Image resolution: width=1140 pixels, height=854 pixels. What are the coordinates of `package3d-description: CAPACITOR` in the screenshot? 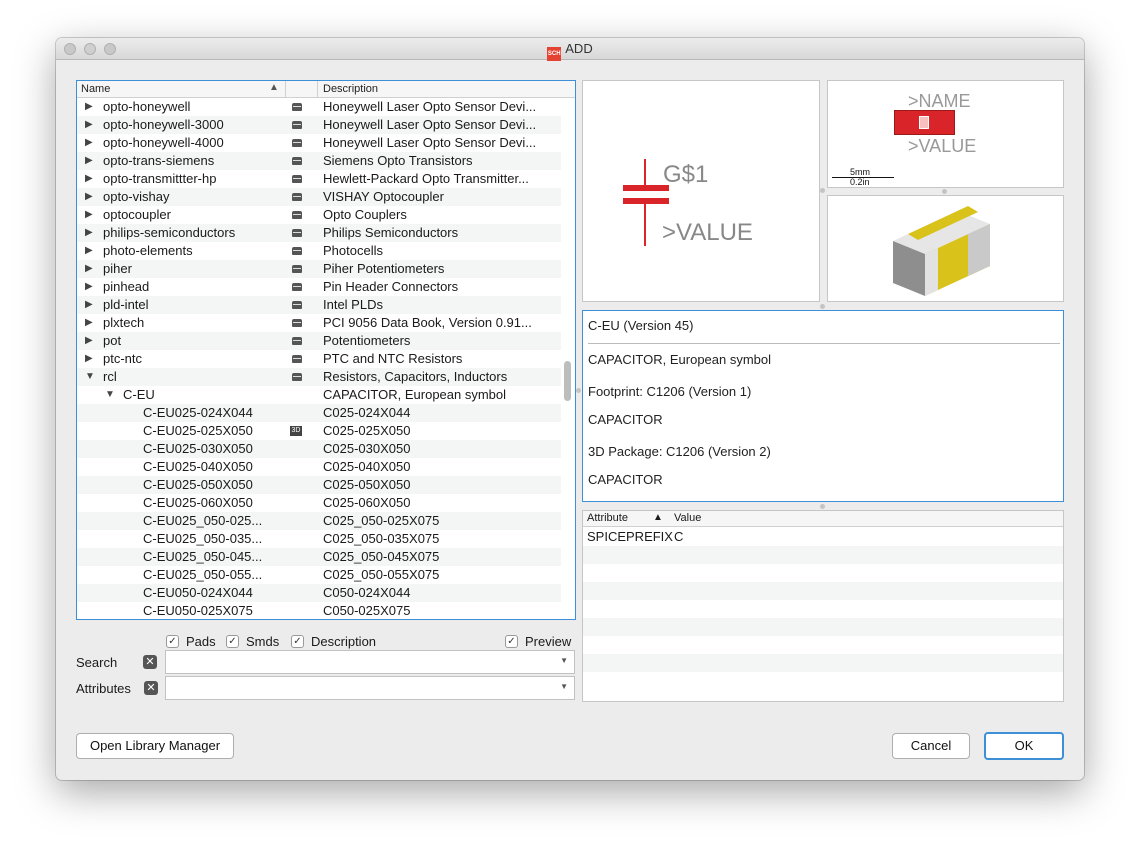 It's located at (625, 479).